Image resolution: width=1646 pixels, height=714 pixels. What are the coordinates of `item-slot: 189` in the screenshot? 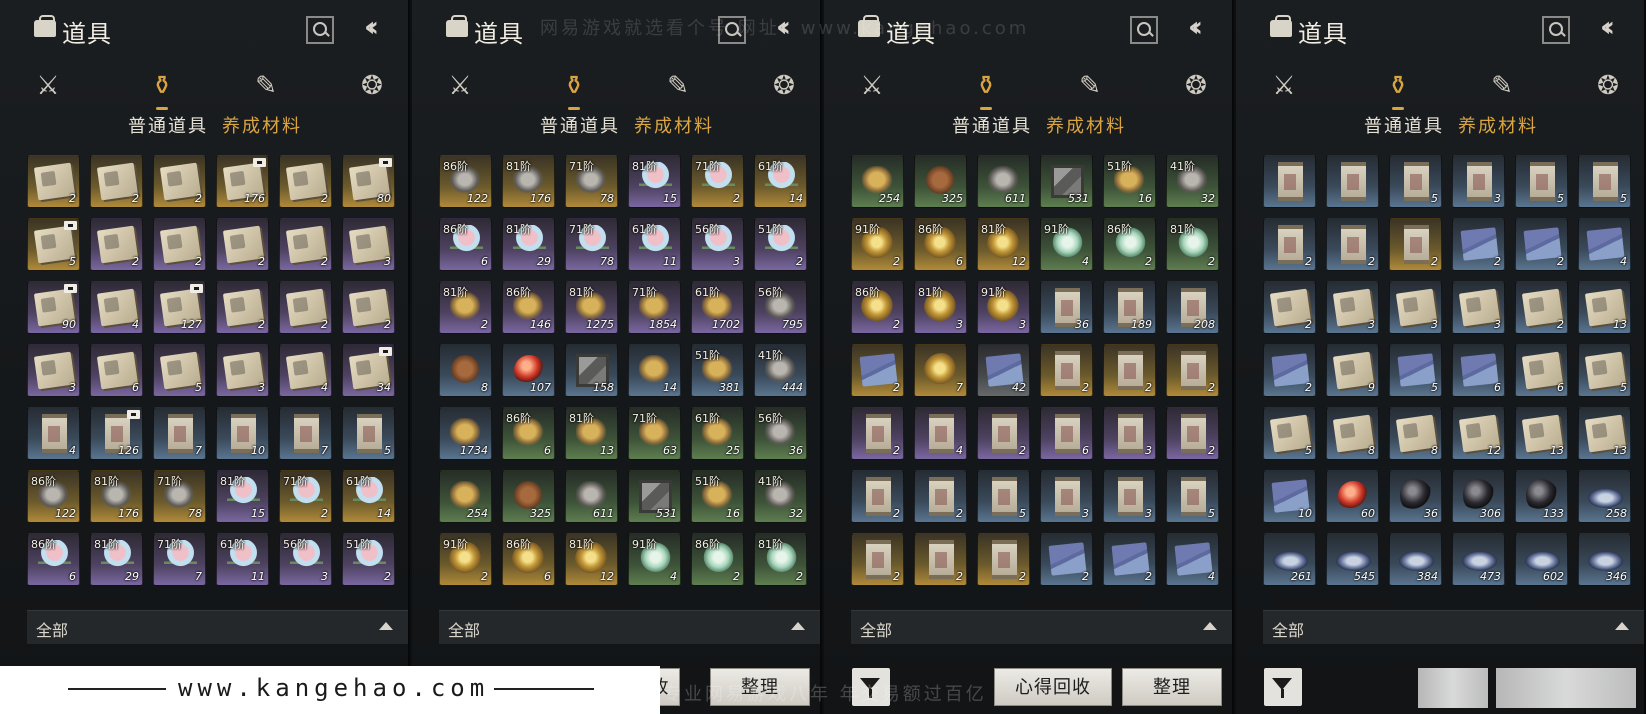 It's located at (1129, 307).